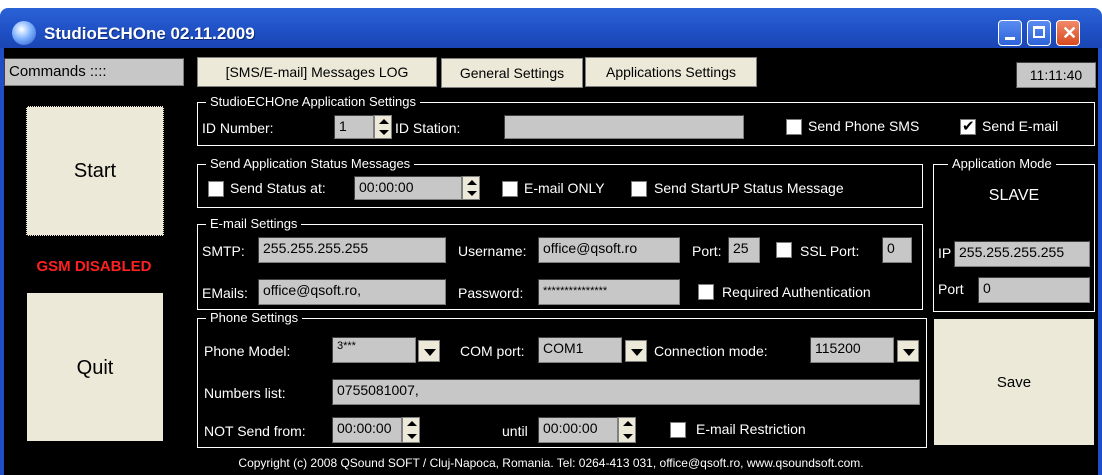  Describe the element at coordinates (580, 350) in the screenshot. I see `com-port-select: COM1` at that location.